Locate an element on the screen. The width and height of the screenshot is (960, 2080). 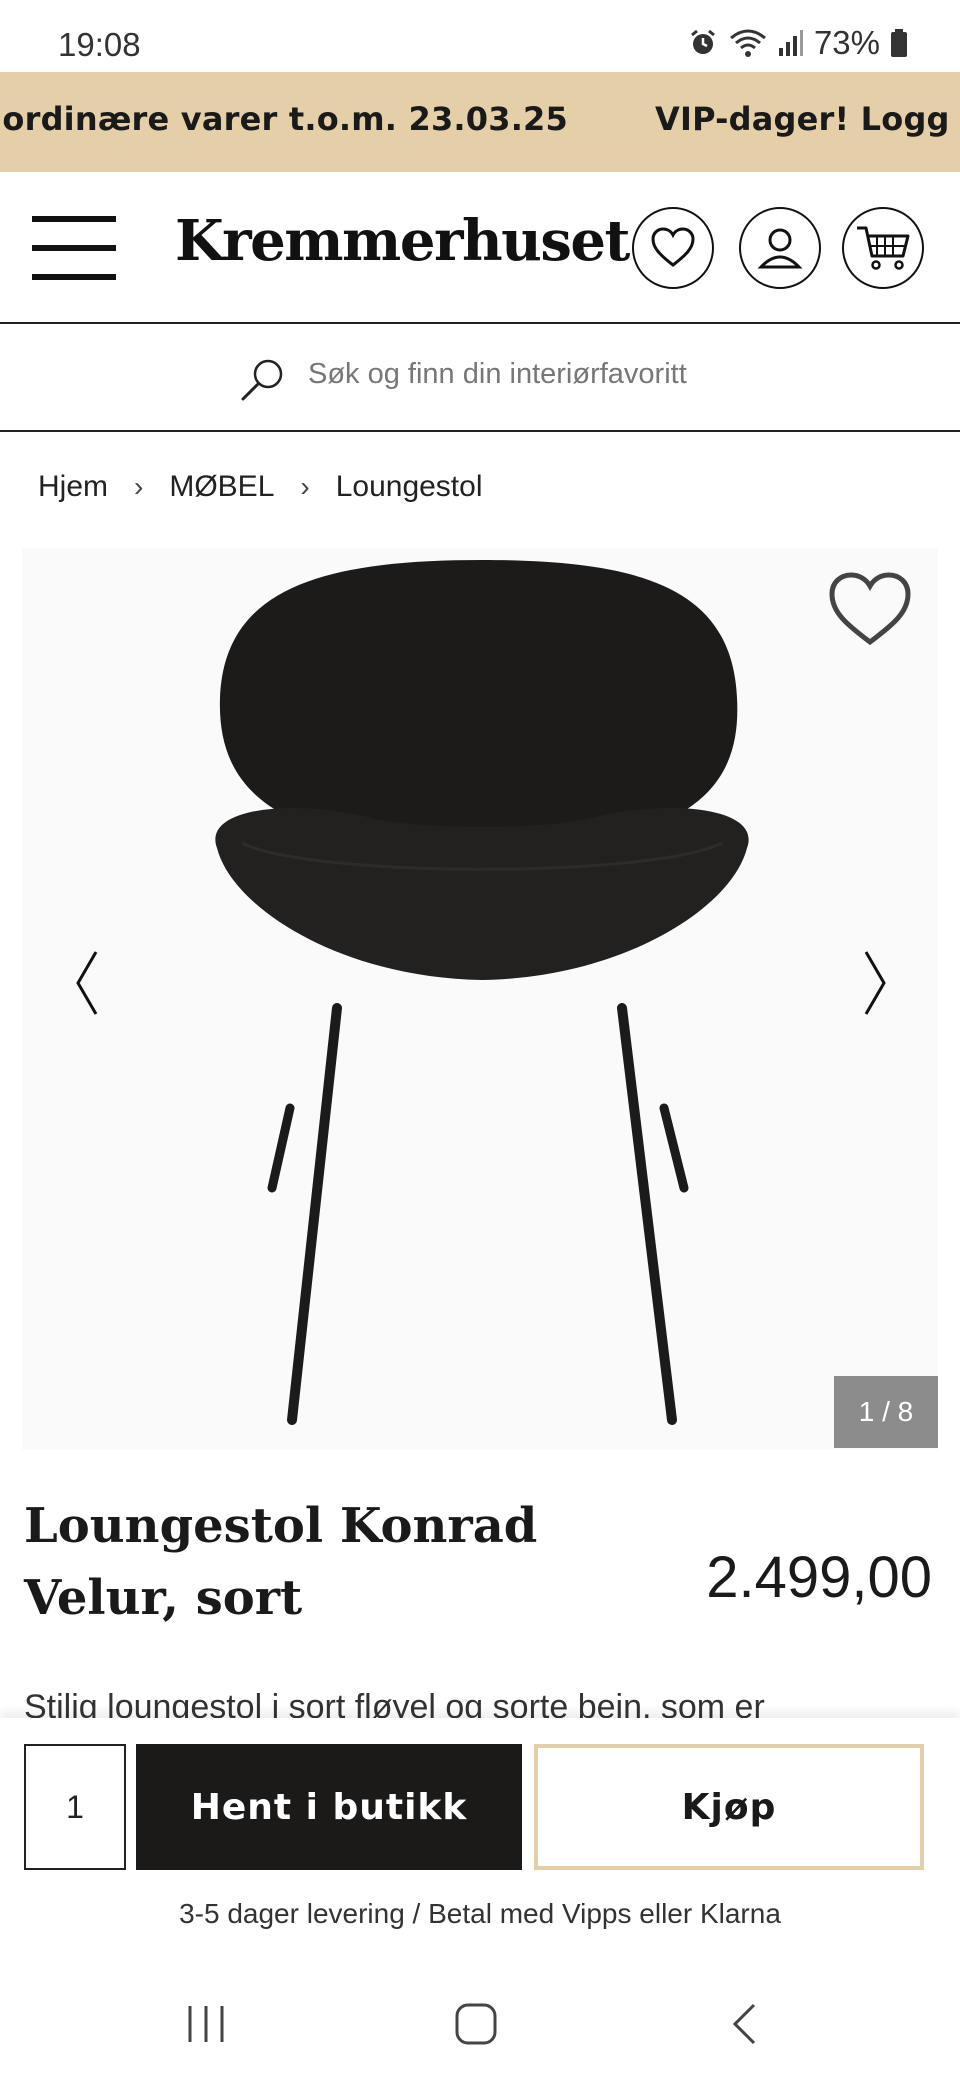
status-icons: 73% is located at coordinates (798, 43).